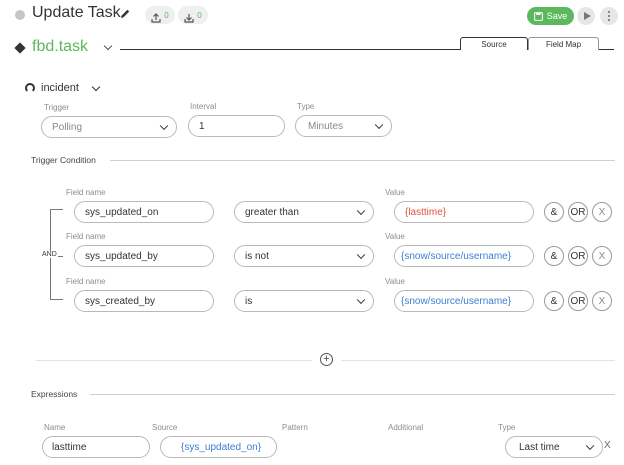 Image resolution: width=624 pixels, height=465 pixels. I want to click on condition-value-input: {lasttime}, so click(464, 212).